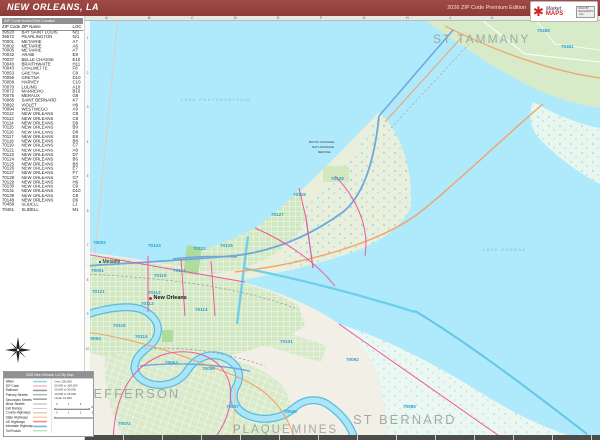 Image resolution: width=600 pixels, height=440 pixels. Describe the element at coordinates (87, 72) in the screenshot. I see `grid-number: 2` at that location.